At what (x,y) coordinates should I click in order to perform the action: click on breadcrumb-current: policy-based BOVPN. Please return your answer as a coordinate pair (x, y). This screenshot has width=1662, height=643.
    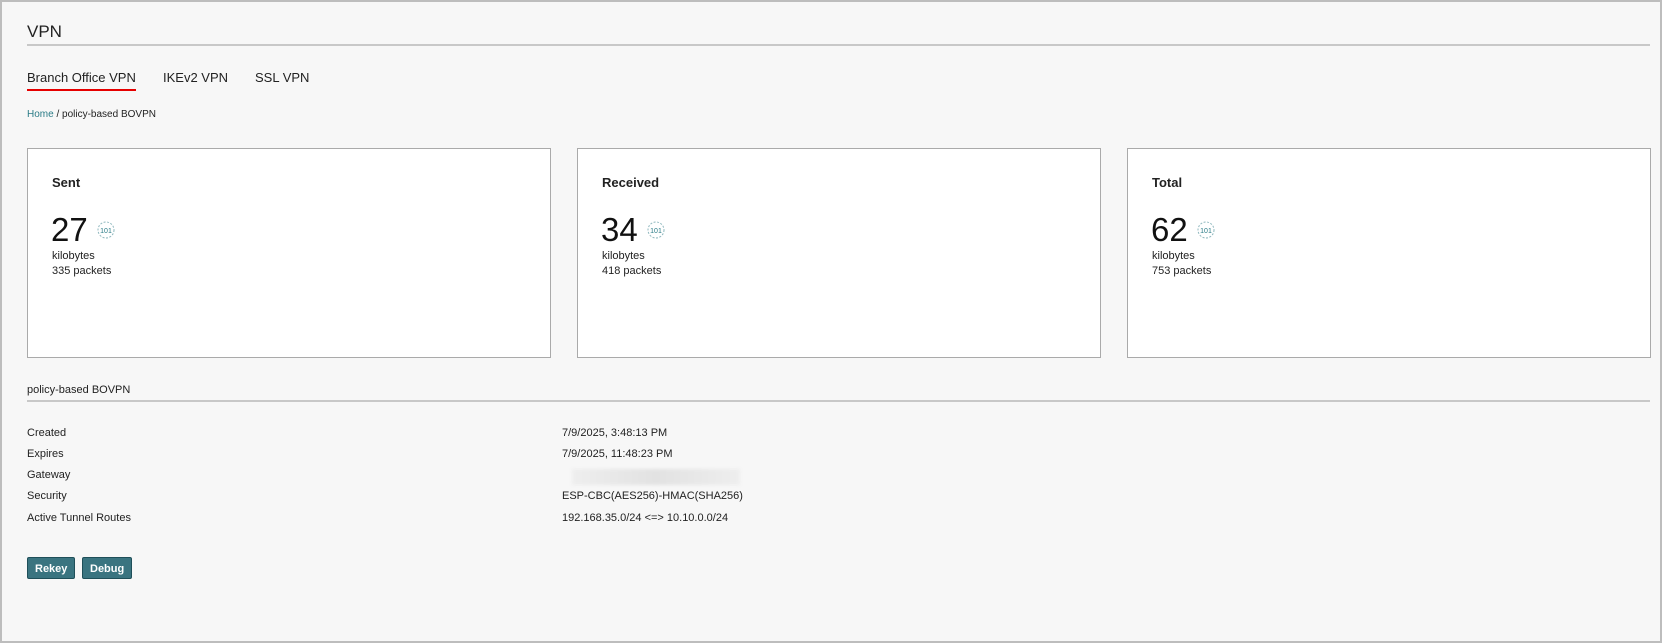
    Looking at the image, I should click on (109, 114).